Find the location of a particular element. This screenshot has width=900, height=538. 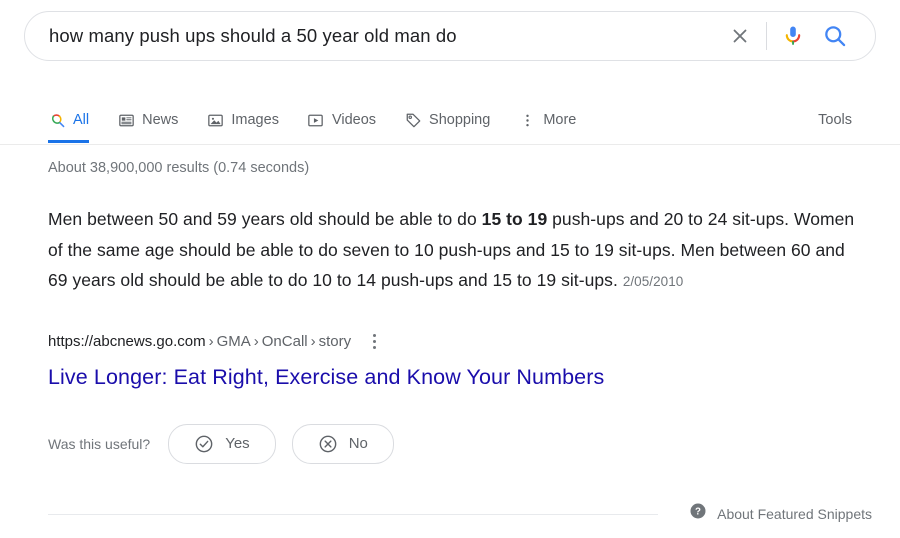

tab-label: Videos is located at coordinates (354, 120).